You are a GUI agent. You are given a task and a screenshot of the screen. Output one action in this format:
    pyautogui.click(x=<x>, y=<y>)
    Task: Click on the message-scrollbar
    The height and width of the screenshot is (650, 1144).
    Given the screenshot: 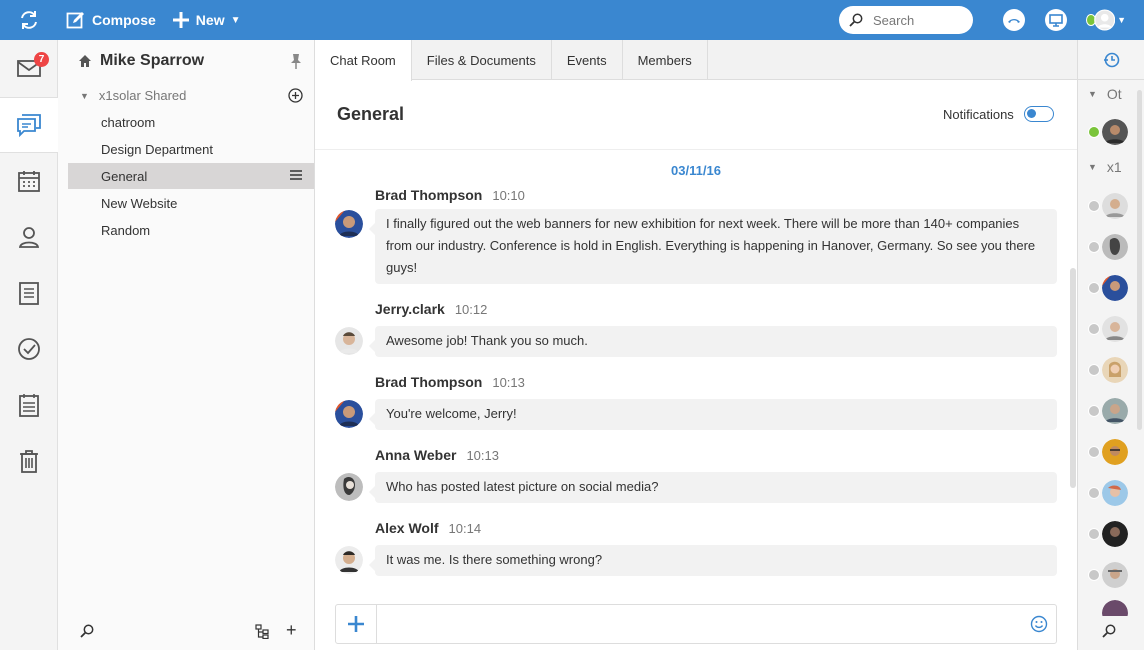 What is the action you would take?
    pyautogui.click(x=1073, y=378)
    